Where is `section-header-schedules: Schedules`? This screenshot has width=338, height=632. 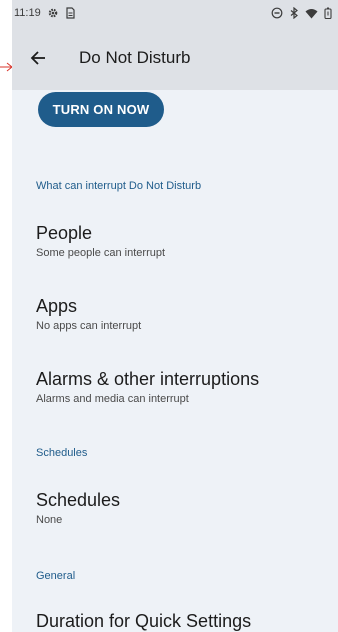 section-header-schedules: Schedules is located at coordinates (62, 453).